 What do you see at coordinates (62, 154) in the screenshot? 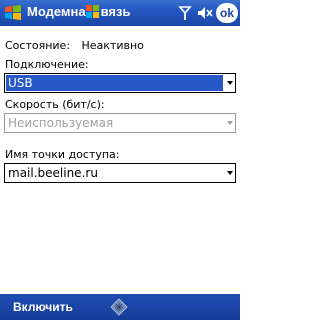
I see `apn-label: Имя точки доступа:` at bounding box center [62, 154].